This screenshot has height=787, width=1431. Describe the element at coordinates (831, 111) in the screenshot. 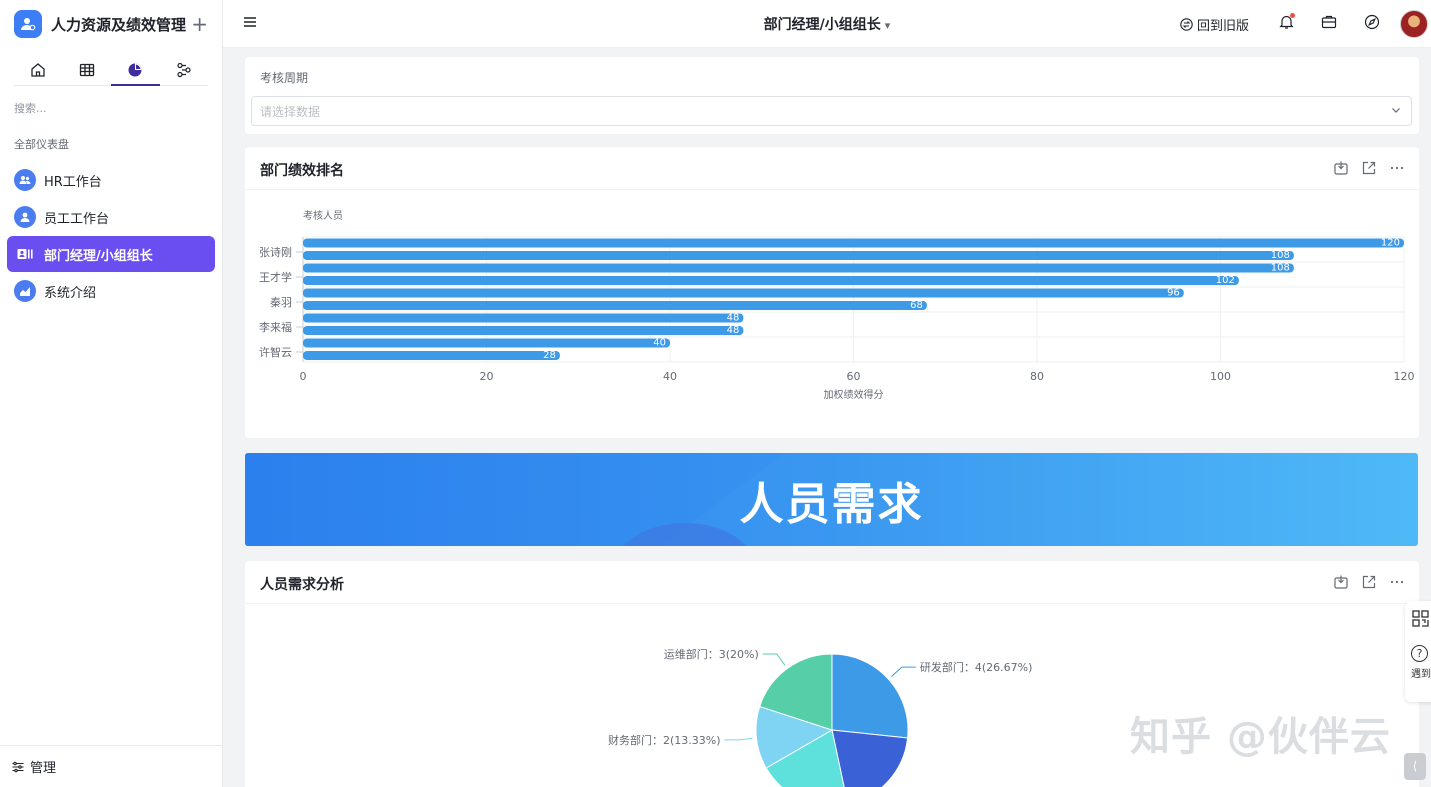

I see `period-select: 请选择数据` at that location.